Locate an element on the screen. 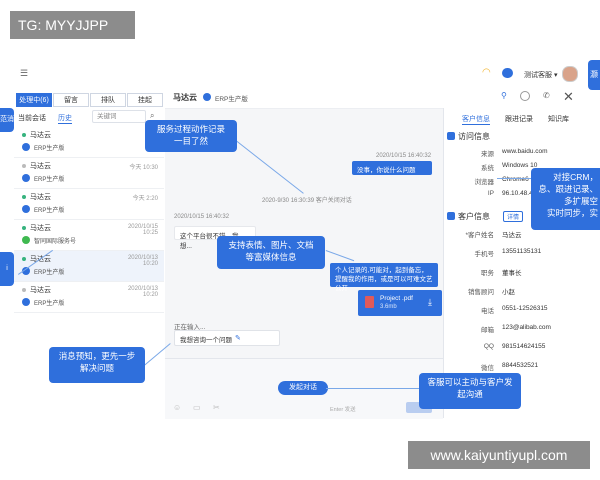  wechat-badge-icon is located at coordinates (26, 240).